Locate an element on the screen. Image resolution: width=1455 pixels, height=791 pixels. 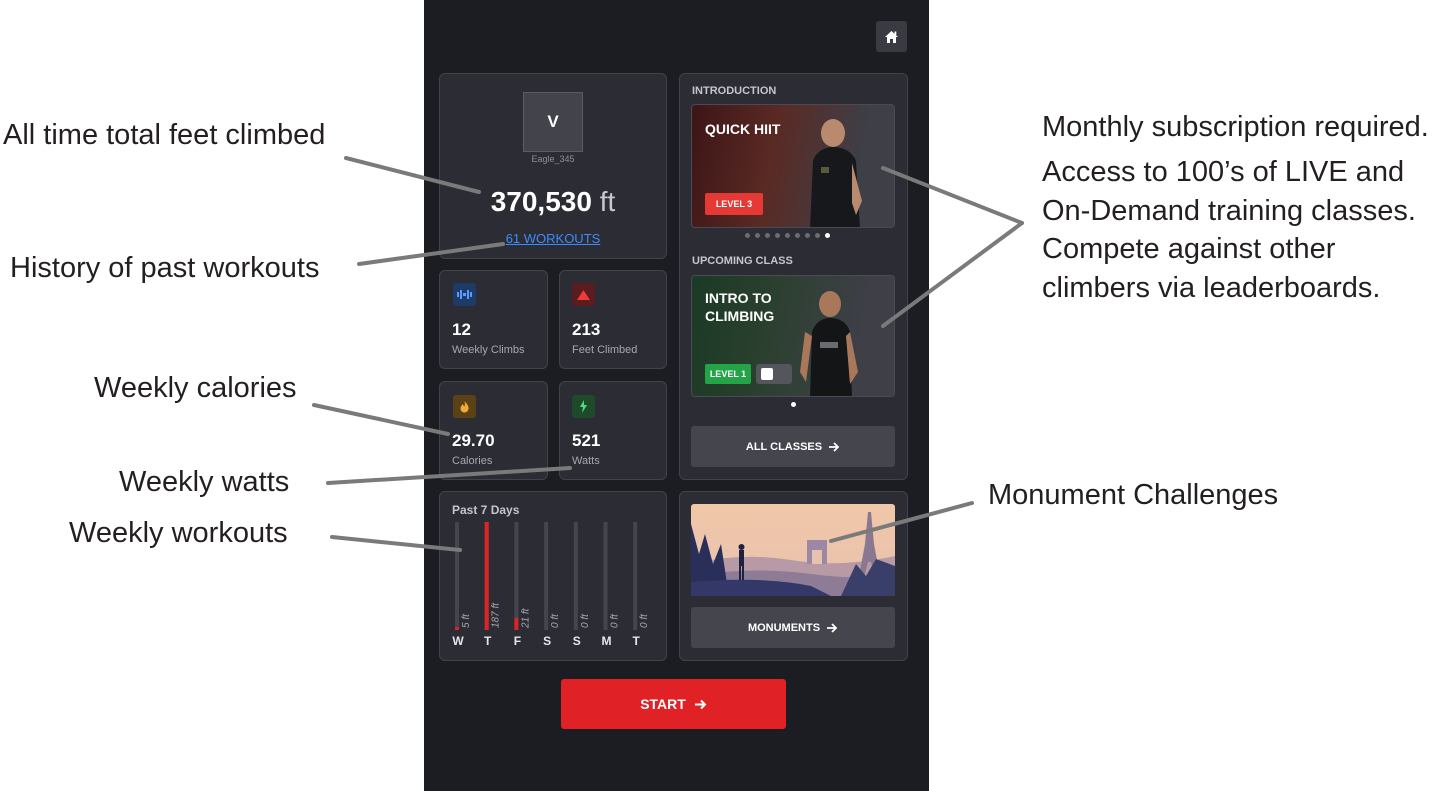
class-toggle is located at coordinates (774, 374).